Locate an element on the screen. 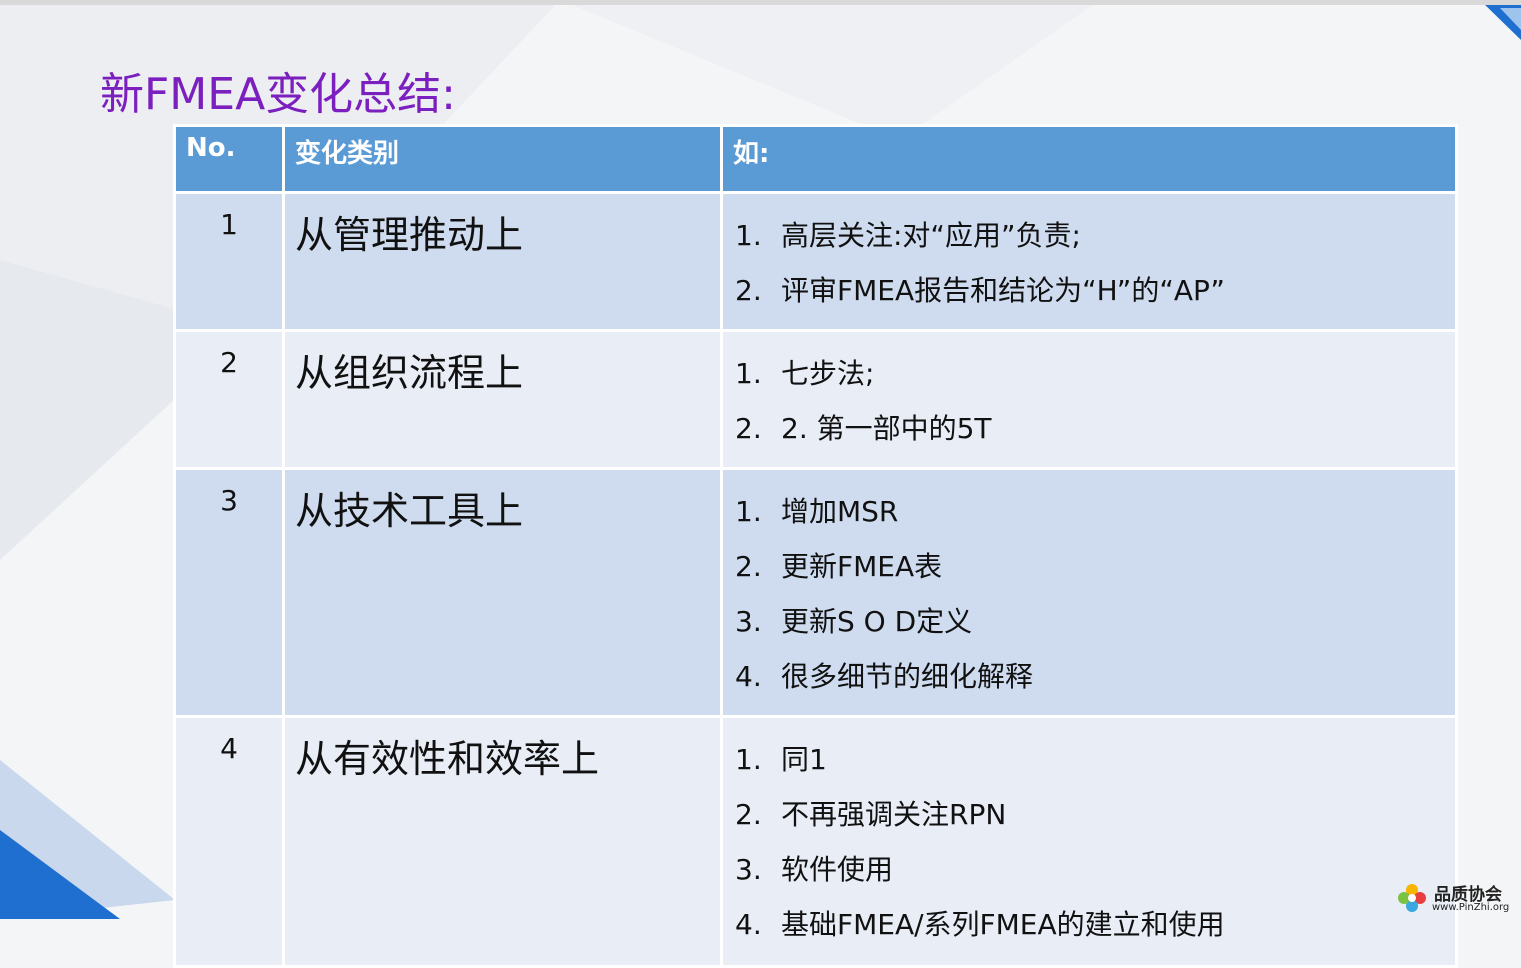 This screenshot has height=968, width=1521. list-item: 2. 不再强调关注RPN is located at coordinates (1095, 814).